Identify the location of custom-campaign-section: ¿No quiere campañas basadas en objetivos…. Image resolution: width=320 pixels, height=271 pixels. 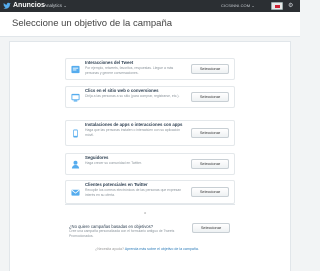
(150, 229).